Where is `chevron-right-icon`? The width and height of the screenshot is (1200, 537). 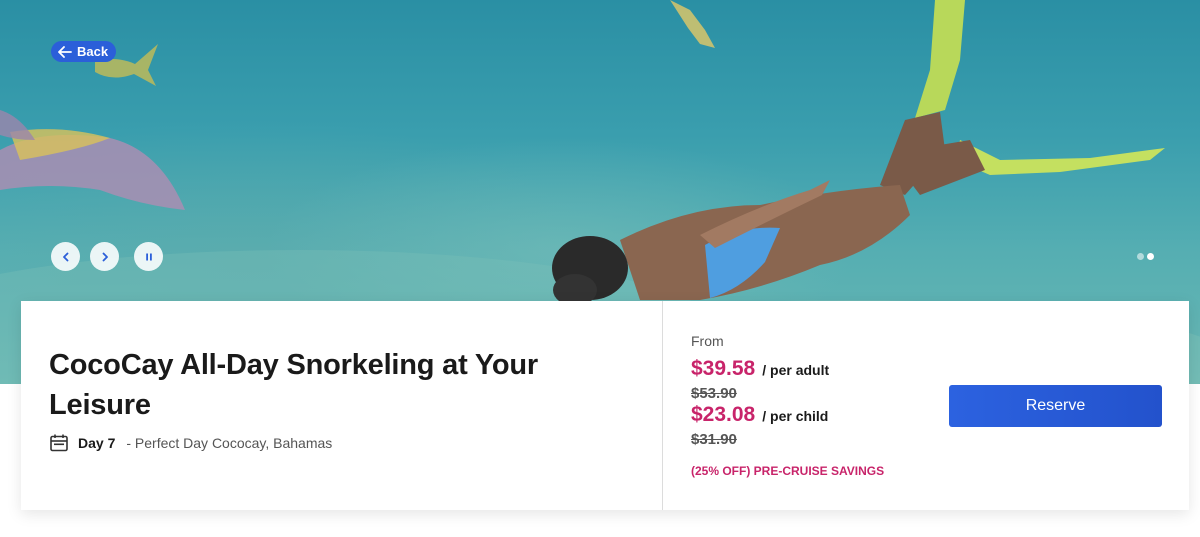 chevron-right-icon is located at coordinates (105, 256).